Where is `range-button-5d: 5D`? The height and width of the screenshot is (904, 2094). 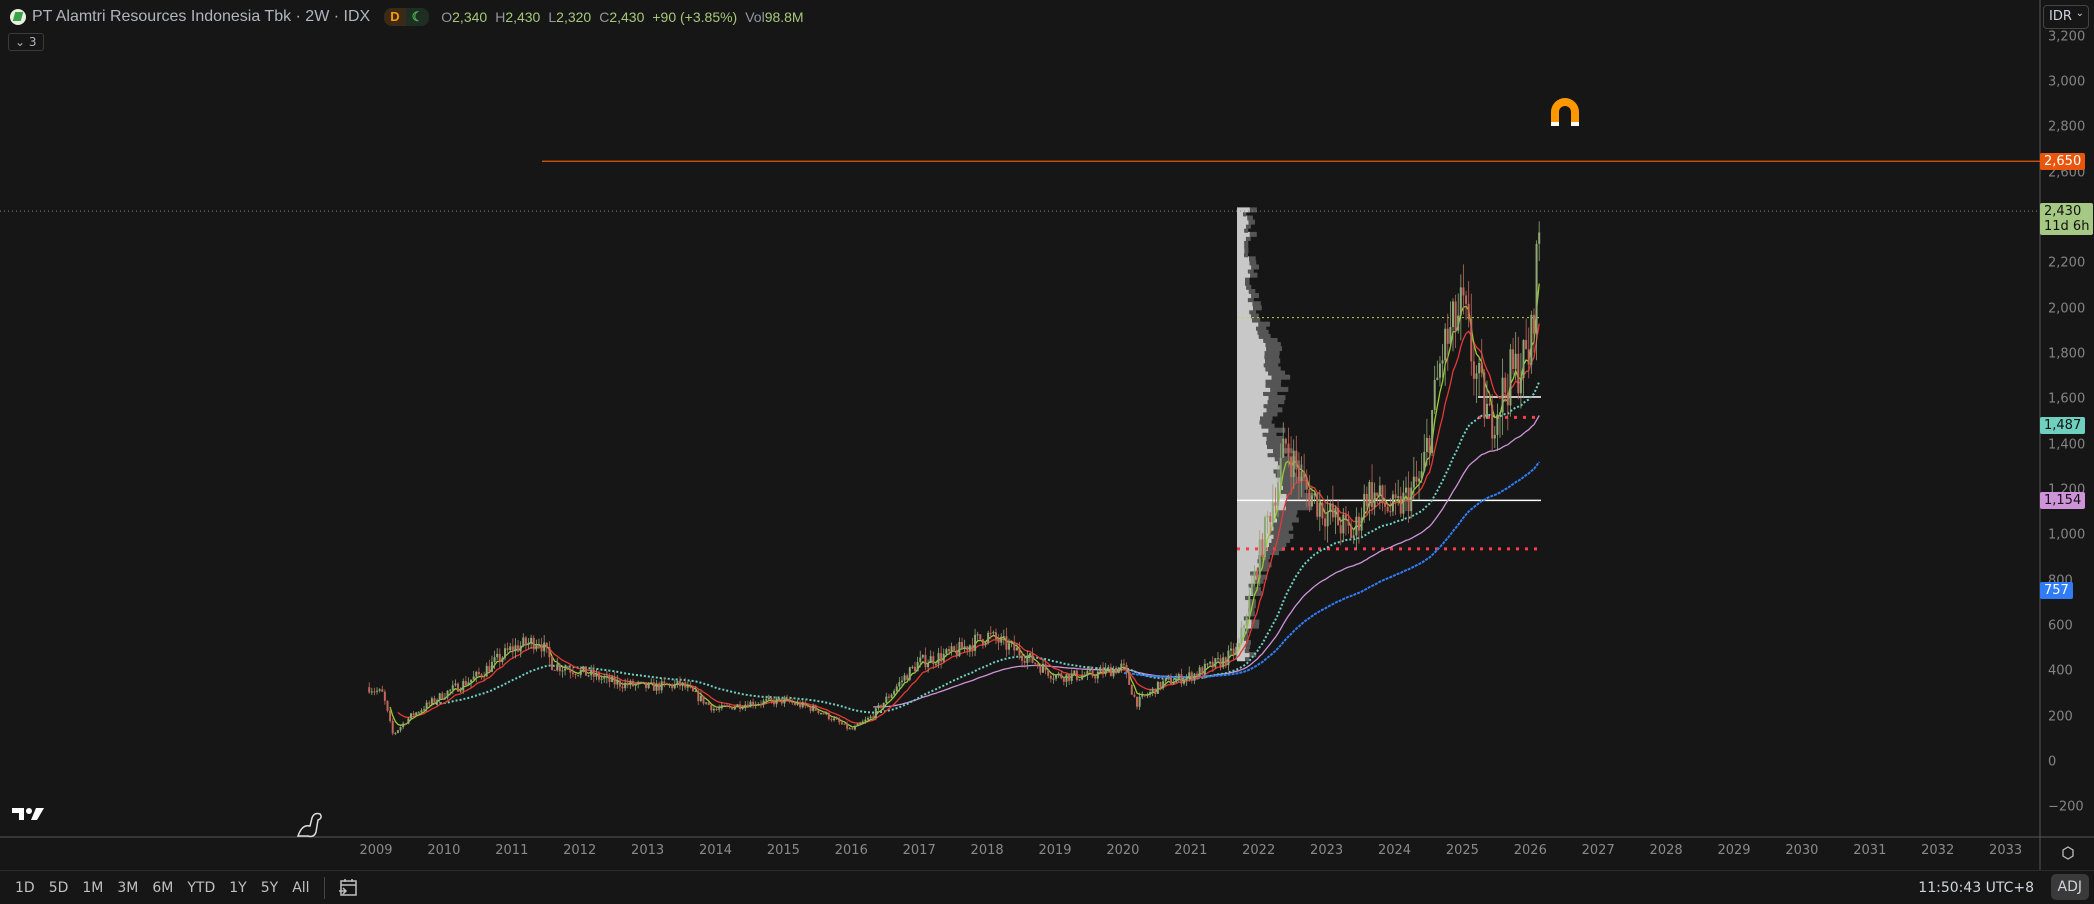
range-button-5d: 5D is located at coordinates (59, 888).